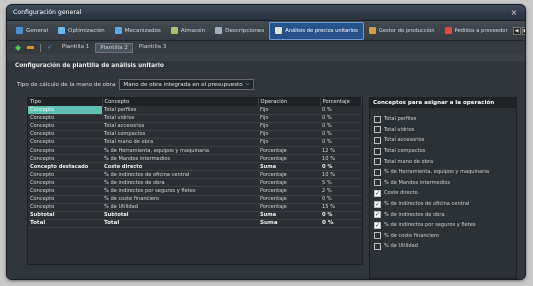  What do you see at coordinates (443, 151) in the screenshot?
I see `concept-checkbox-item: Total compactos` at bounding box center [443, 151].